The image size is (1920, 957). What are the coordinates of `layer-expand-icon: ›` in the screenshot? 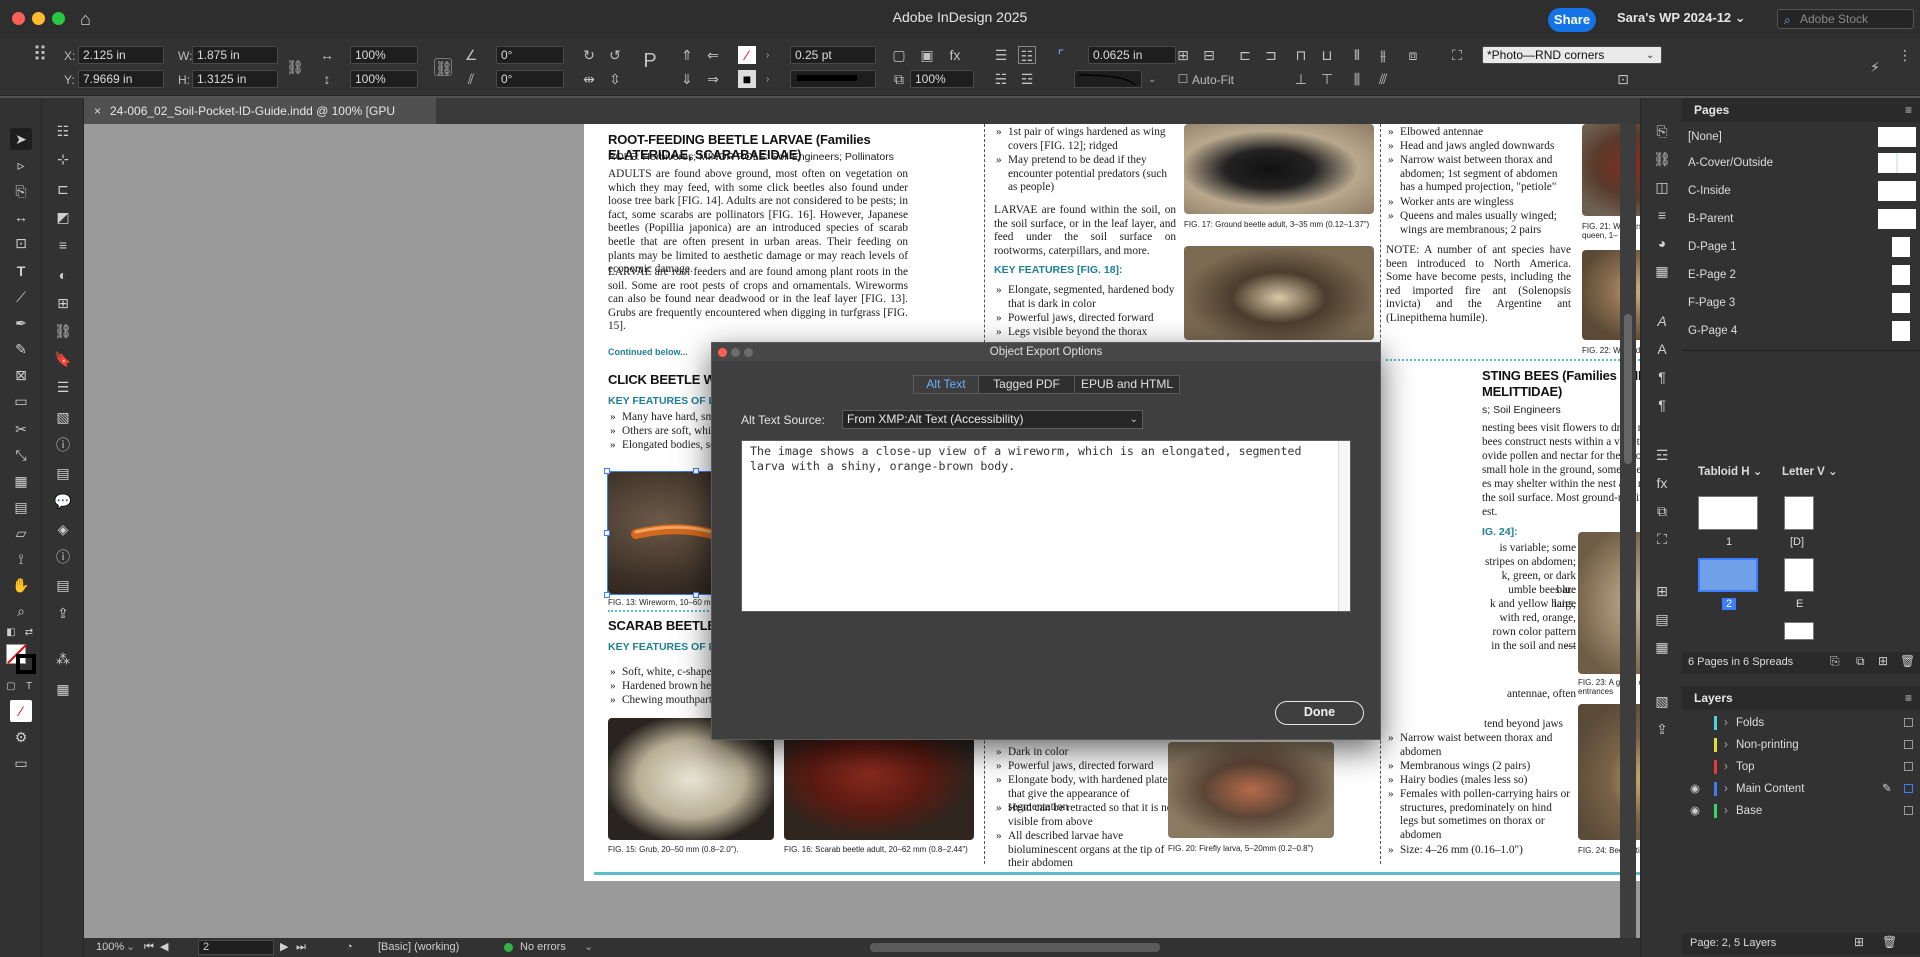 It's located at (1726, 723).